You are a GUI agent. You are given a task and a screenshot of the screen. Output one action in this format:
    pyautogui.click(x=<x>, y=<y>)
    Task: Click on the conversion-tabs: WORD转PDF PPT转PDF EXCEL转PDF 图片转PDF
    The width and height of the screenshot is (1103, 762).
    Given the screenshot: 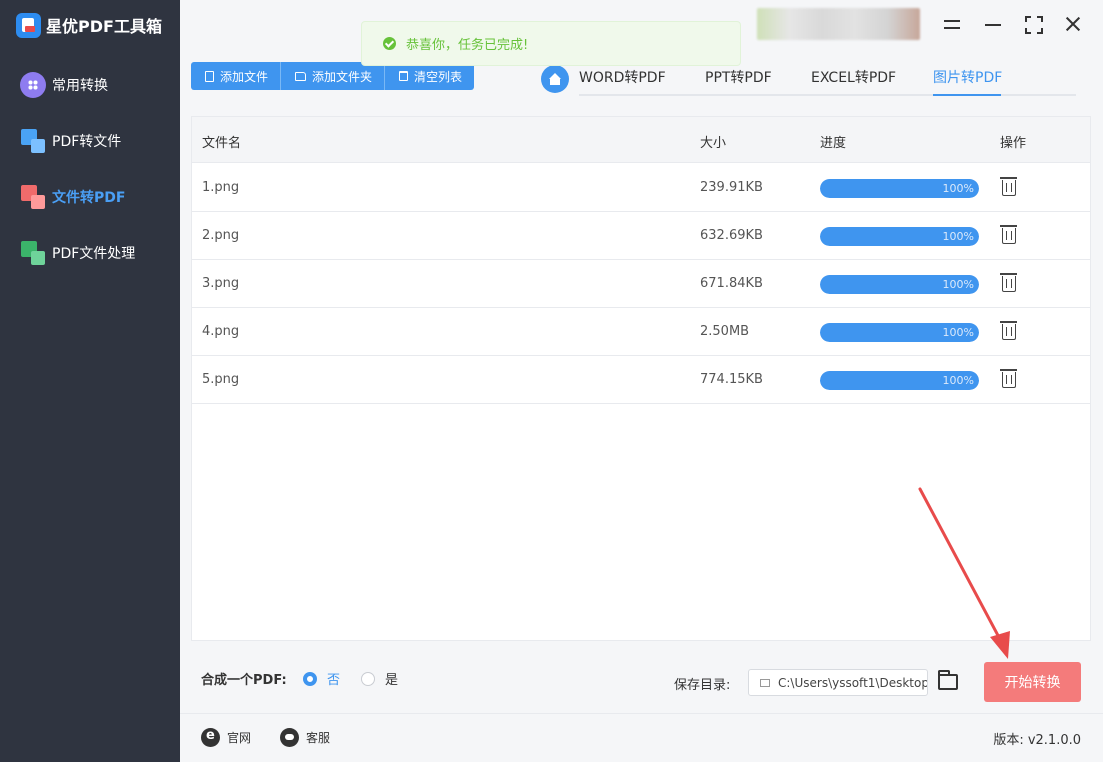 What is the action you would take?
    pyautogui.click(x=808, y=79)
    